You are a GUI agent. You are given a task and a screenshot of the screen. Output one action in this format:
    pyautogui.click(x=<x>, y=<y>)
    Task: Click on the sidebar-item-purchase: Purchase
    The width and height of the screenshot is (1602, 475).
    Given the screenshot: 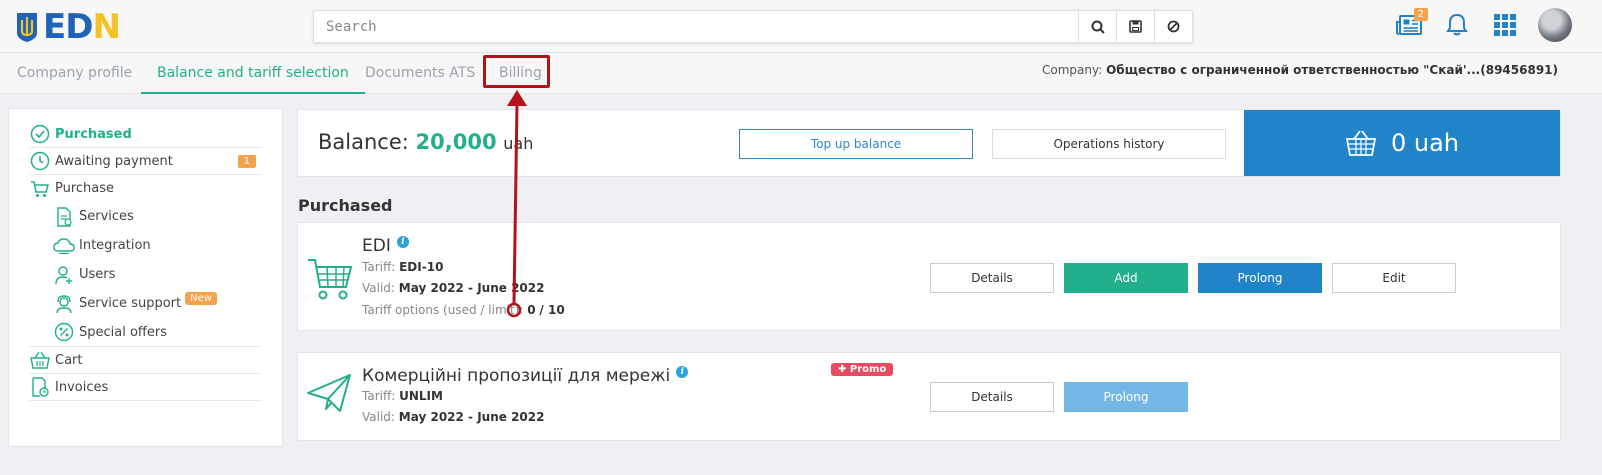 What is the action you would take?
    pyautogui.click(x=145, y=188)
    